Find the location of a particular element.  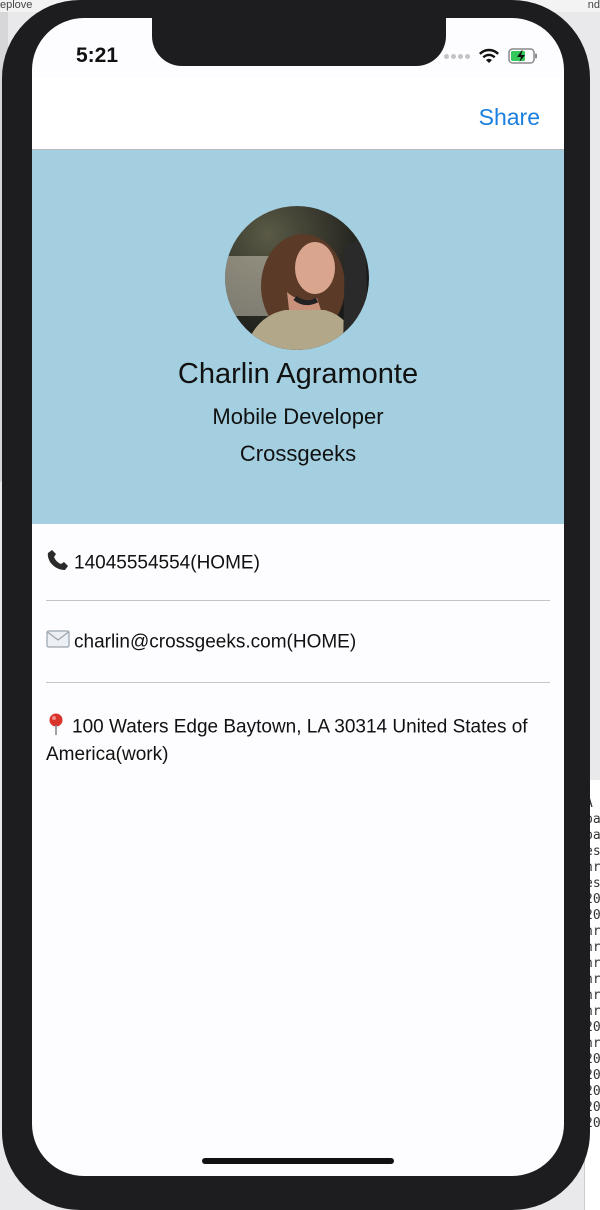

email-detail-row: charlin@crossgeeks.com(HOME) is located at coordinates (298, 642).